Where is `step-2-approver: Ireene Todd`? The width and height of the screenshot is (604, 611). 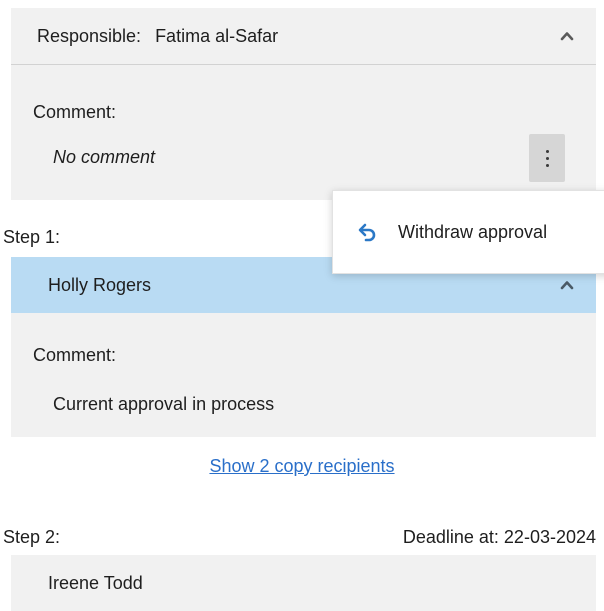
step-2-approver: Ireene Todd is located at coordinates (95, 582).